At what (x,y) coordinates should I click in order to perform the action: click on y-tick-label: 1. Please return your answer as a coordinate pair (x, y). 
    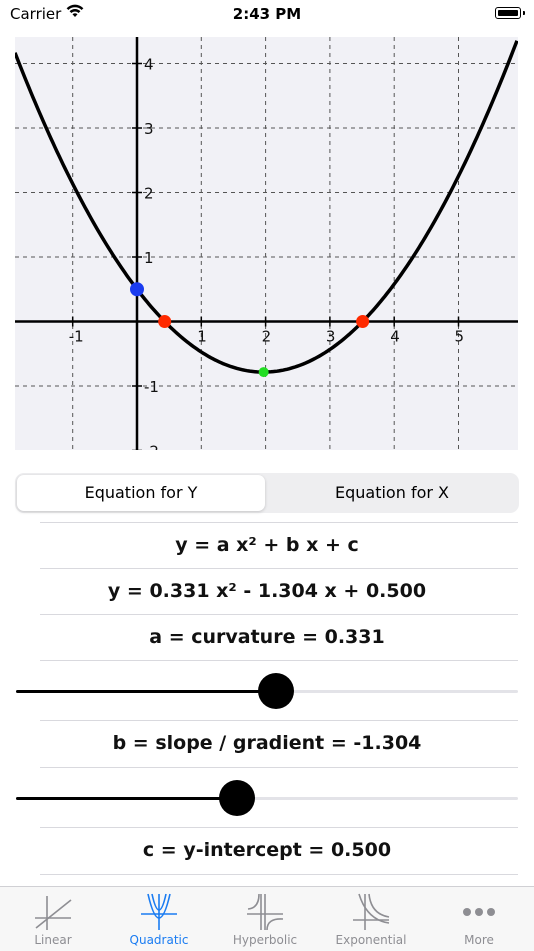
    Looking at the image, I should click on (149, 258).